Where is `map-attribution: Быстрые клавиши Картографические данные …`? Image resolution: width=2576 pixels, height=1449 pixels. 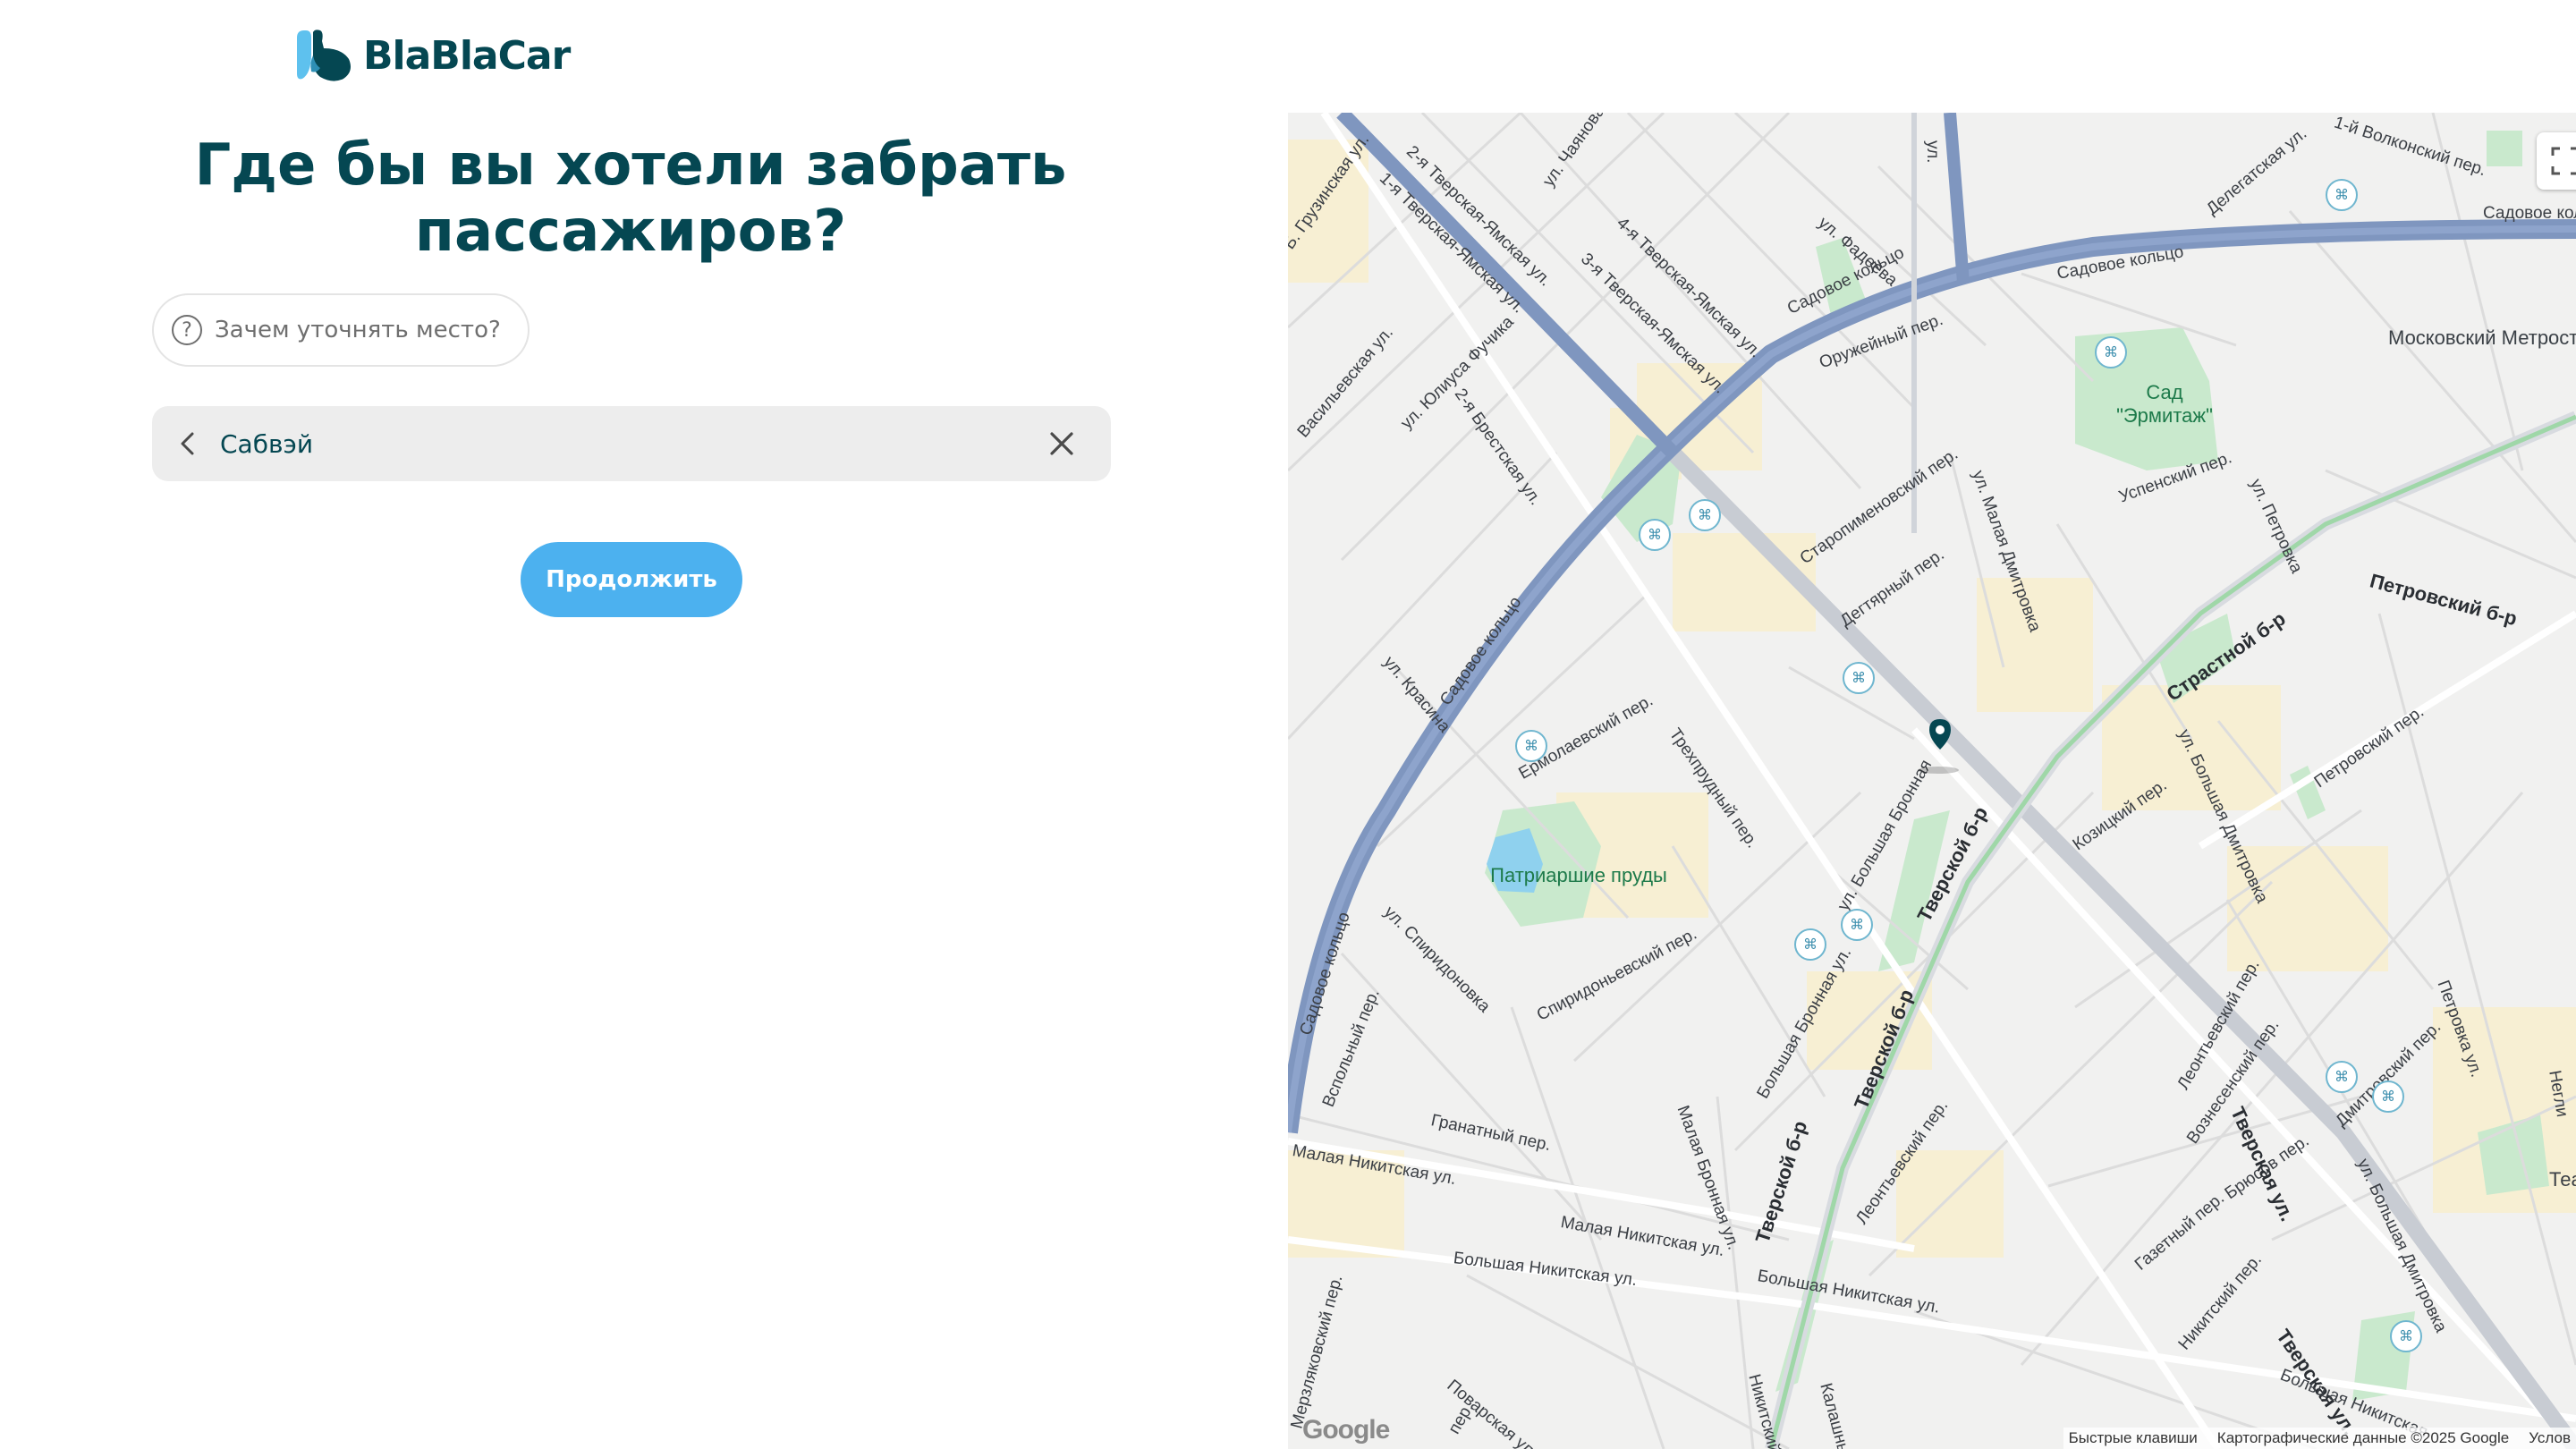
map-attribution: Быстрые клавиши Картографические данные … is located at coordinates (2319, 1438).